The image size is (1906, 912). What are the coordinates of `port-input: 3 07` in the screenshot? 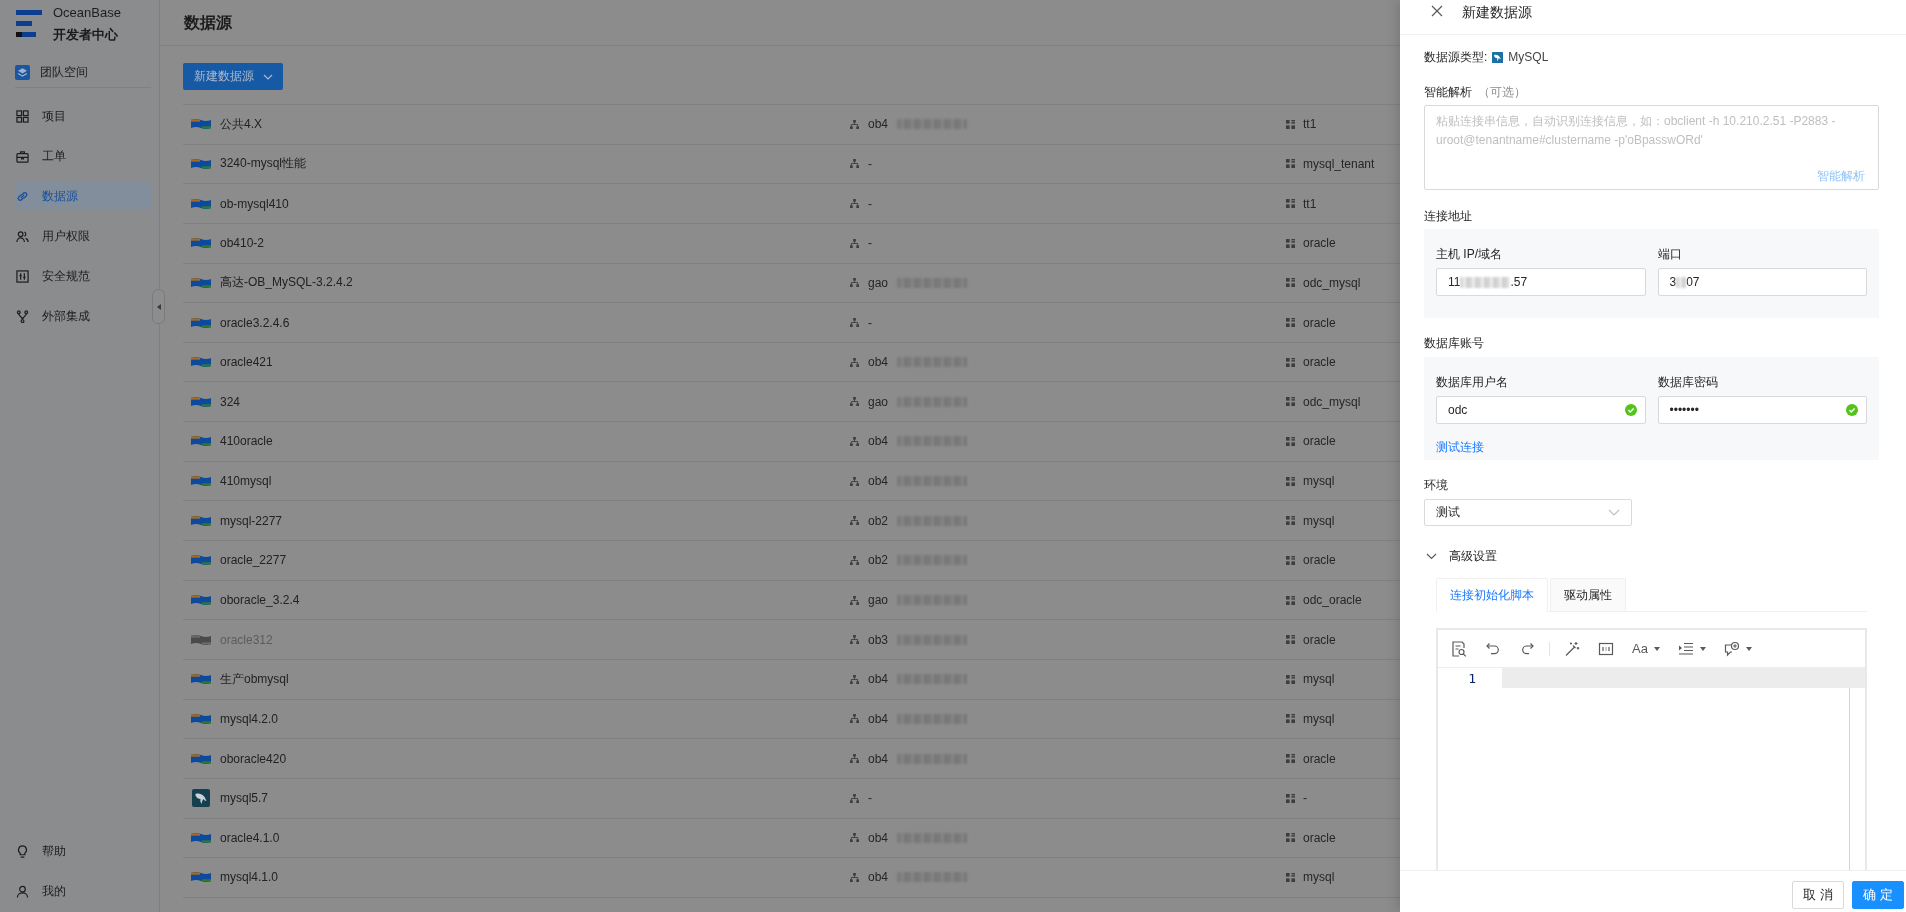 It's located at (1762, 282).